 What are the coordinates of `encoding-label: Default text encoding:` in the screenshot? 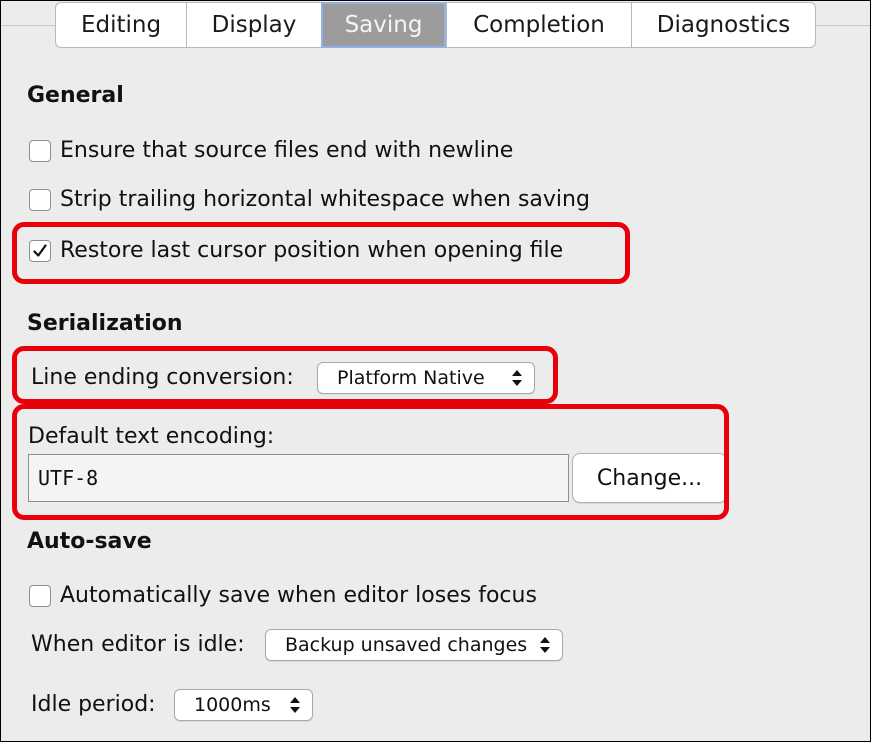 It's located at (151, 436).